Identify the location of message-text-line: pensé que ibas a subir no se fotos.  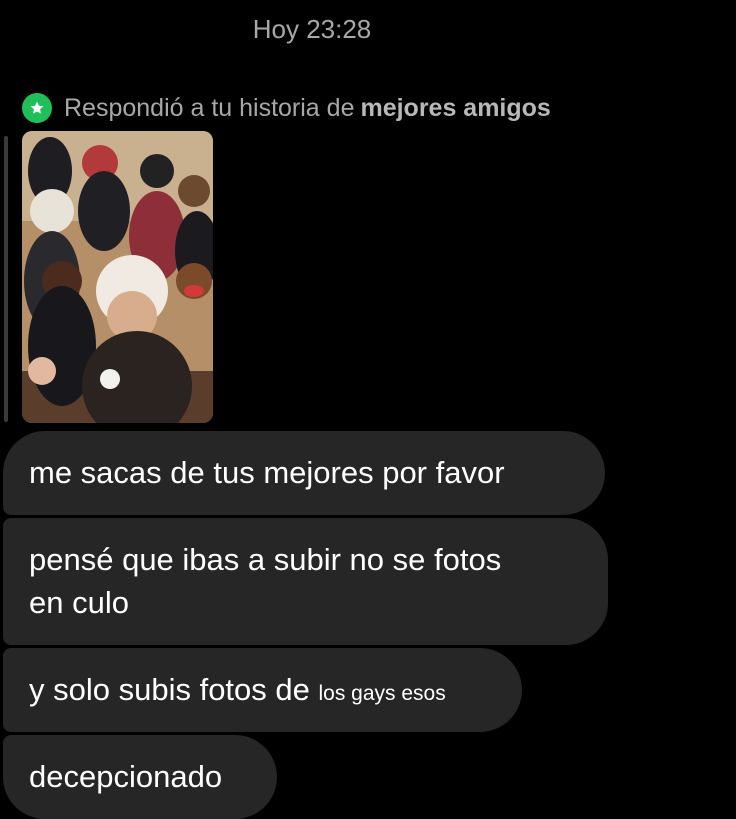
(265, 559).